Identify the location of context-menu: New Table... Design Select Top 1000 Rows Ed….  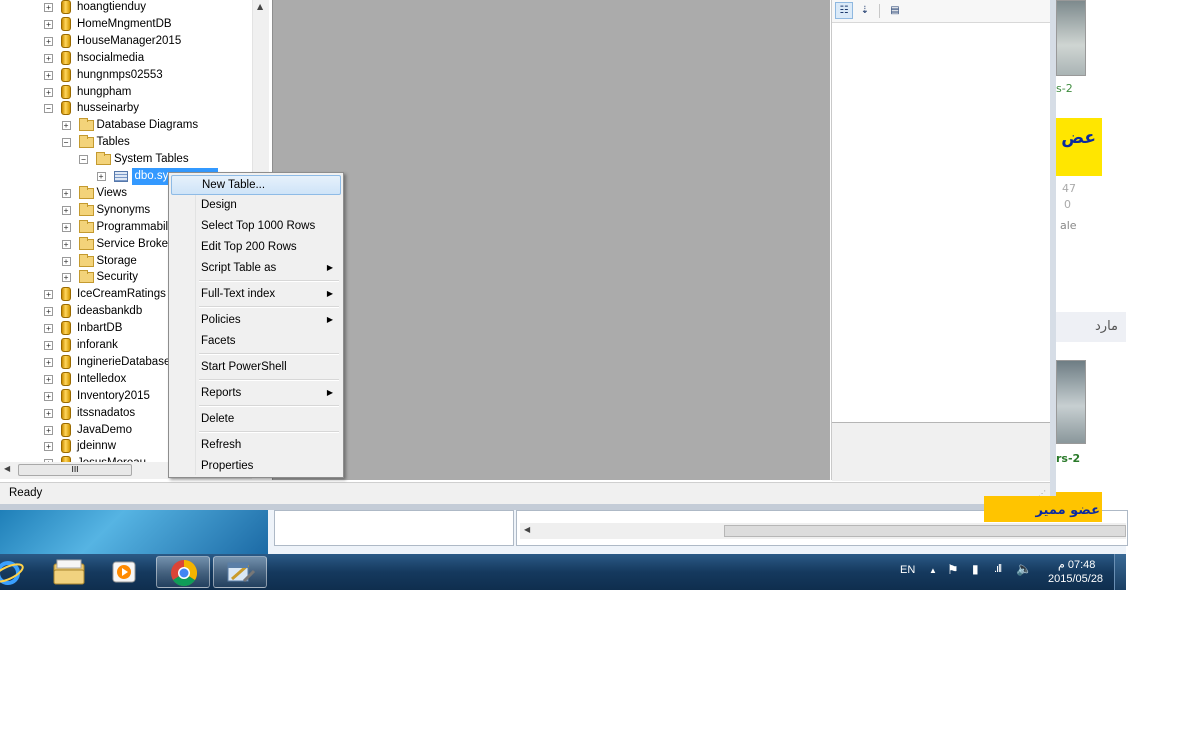
(256, 325).